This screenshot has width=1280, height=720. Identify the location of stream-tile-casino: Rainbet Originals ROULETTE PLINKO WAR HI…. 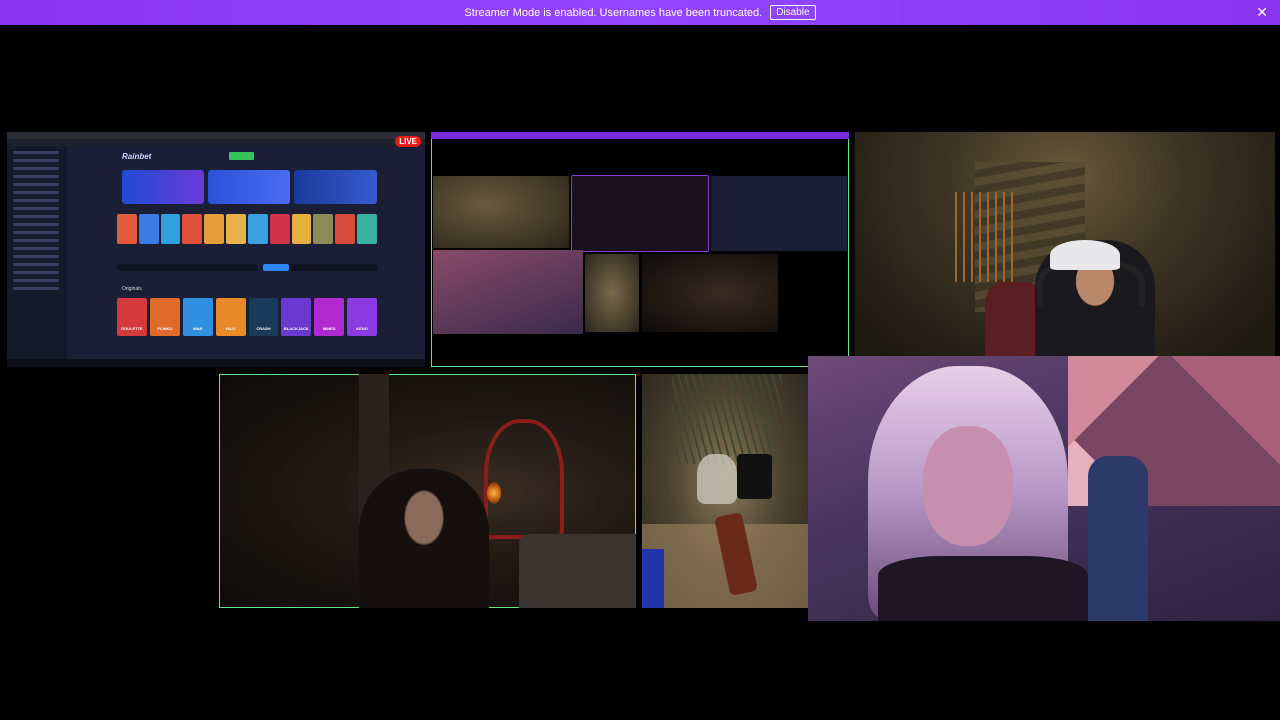
(216, 249).